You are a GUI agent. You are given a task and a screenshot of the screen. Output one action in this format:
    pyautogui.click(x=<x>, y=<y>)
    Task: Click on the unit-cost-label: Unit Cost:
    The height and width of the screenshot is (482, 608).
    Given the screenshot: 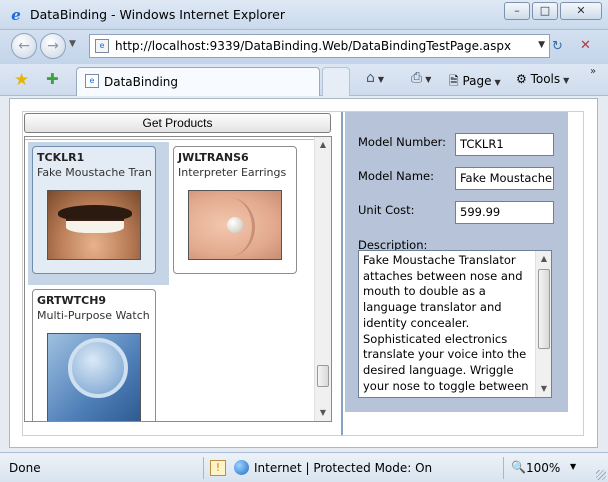 What is the action you would take?
    pyautogui.click(x=386, y=210)
    